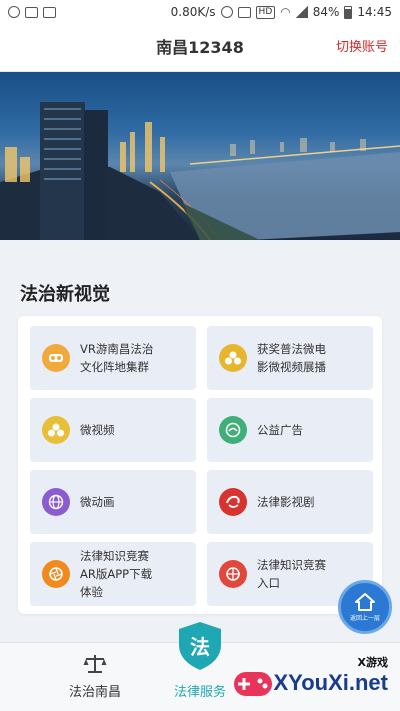 Image resolution: width=400 pixels, height=711 pixels. I want to click on tile-public-ads: 公益广告, so click(290, 430).